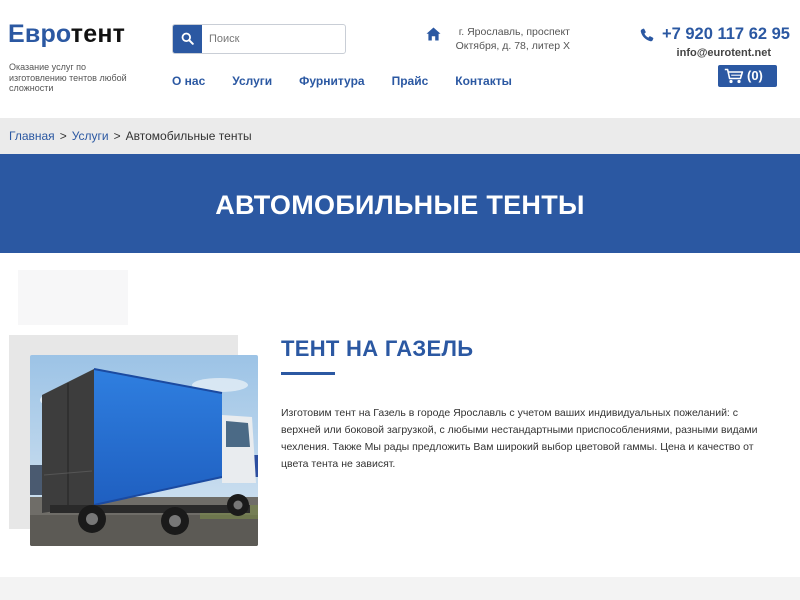  What do you see at coordinates (726, 34) in the screenshot?
I see `phone-number: +7 920 117 62 95` at bounding box center [726, 34].